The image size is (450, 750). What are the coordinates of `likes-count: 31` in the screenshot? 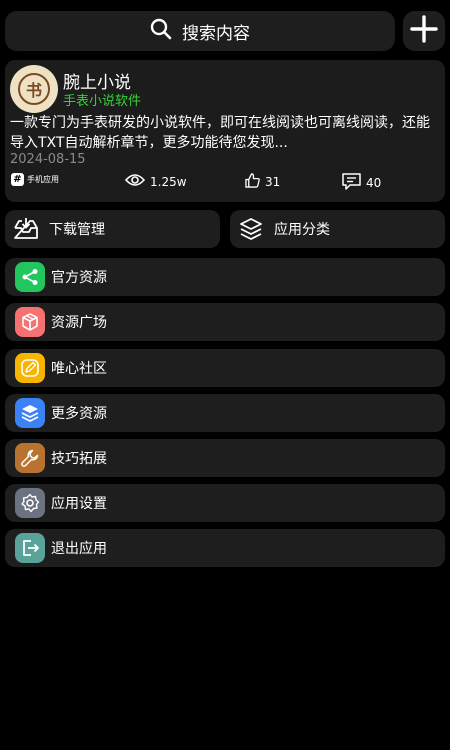 It's located at (273, 182).